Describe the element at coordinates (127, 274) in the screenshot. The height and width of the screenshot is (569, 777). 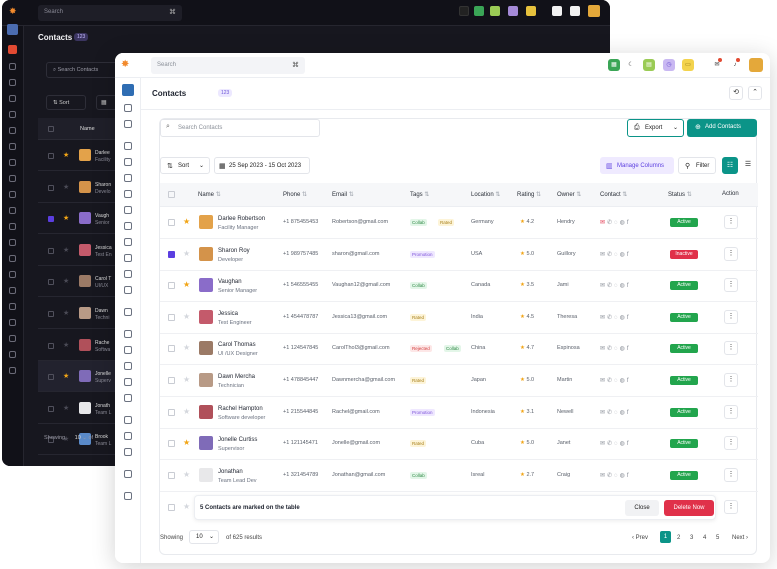
I see `nav-chart-icon` at that location.